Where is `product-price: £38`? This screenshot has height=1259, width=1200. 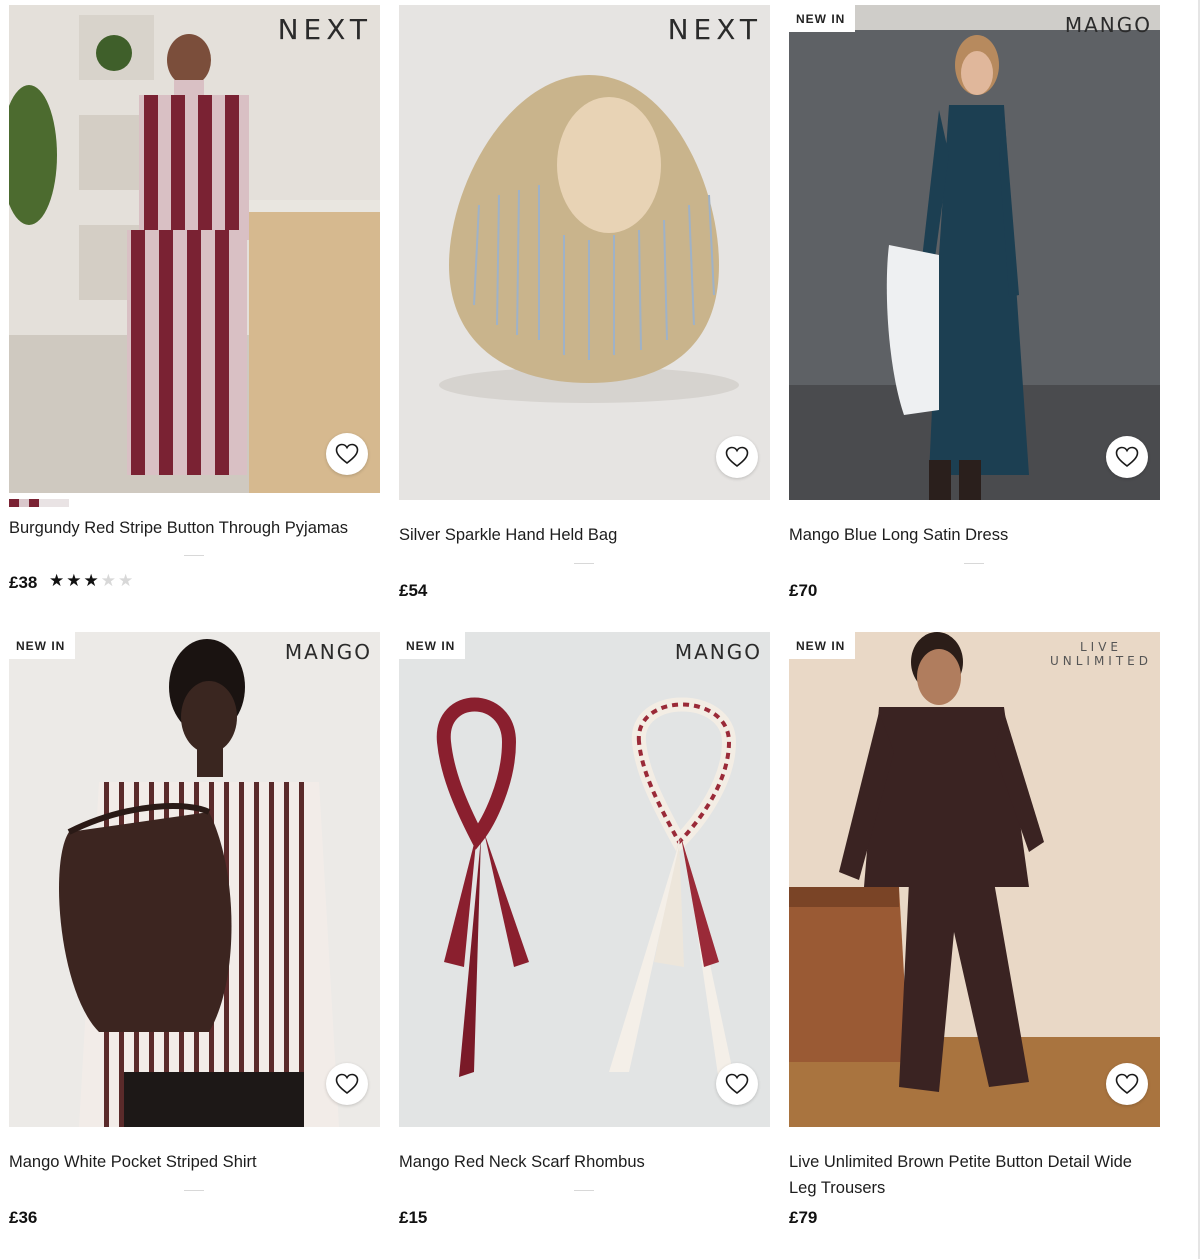
product-price: £38 is located at coordinates (23, 582).